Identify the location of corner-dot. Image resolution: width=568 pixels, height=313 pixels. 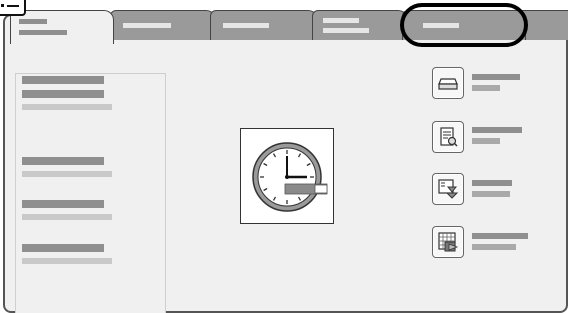
(2, 5).